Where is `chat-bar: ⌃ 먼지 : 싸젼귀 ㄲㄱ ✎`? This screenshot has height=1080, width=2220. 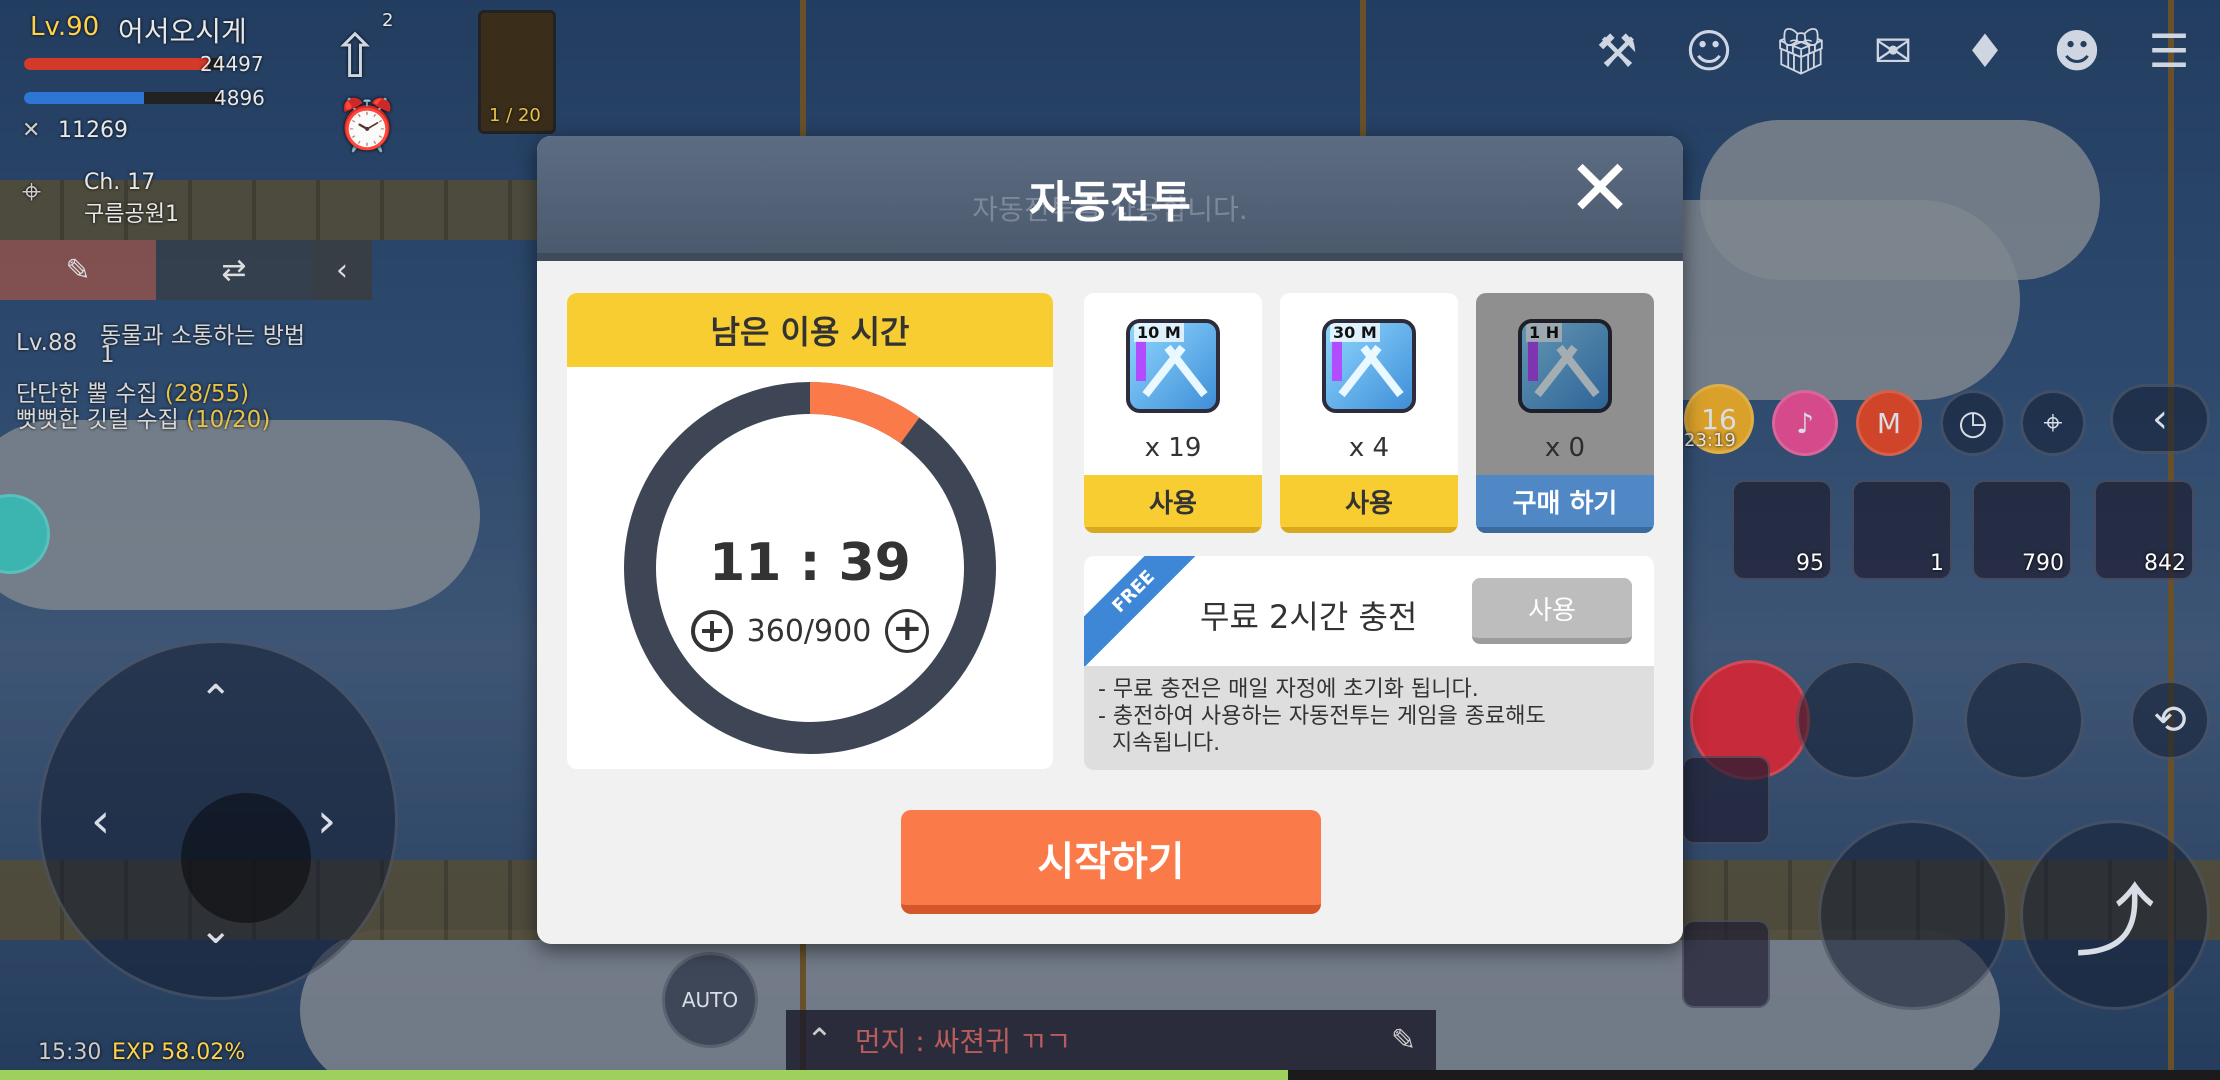
chat-bar: ⌃ 먼지 : 싸젼귀 ㄲㄱ ✎ is located at coordinates (1111, 1040).